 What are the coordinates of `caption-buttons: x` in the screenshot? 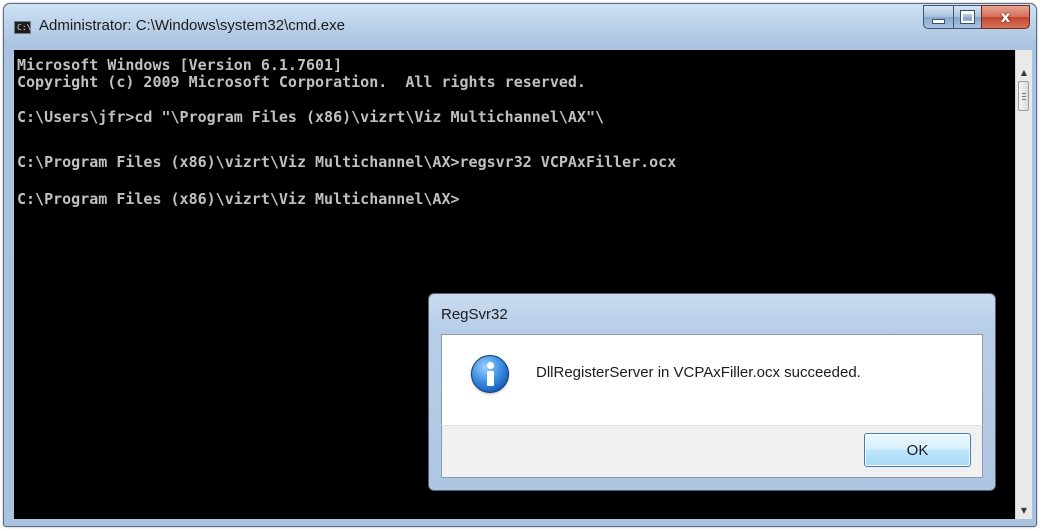 It's located at (976, 17).